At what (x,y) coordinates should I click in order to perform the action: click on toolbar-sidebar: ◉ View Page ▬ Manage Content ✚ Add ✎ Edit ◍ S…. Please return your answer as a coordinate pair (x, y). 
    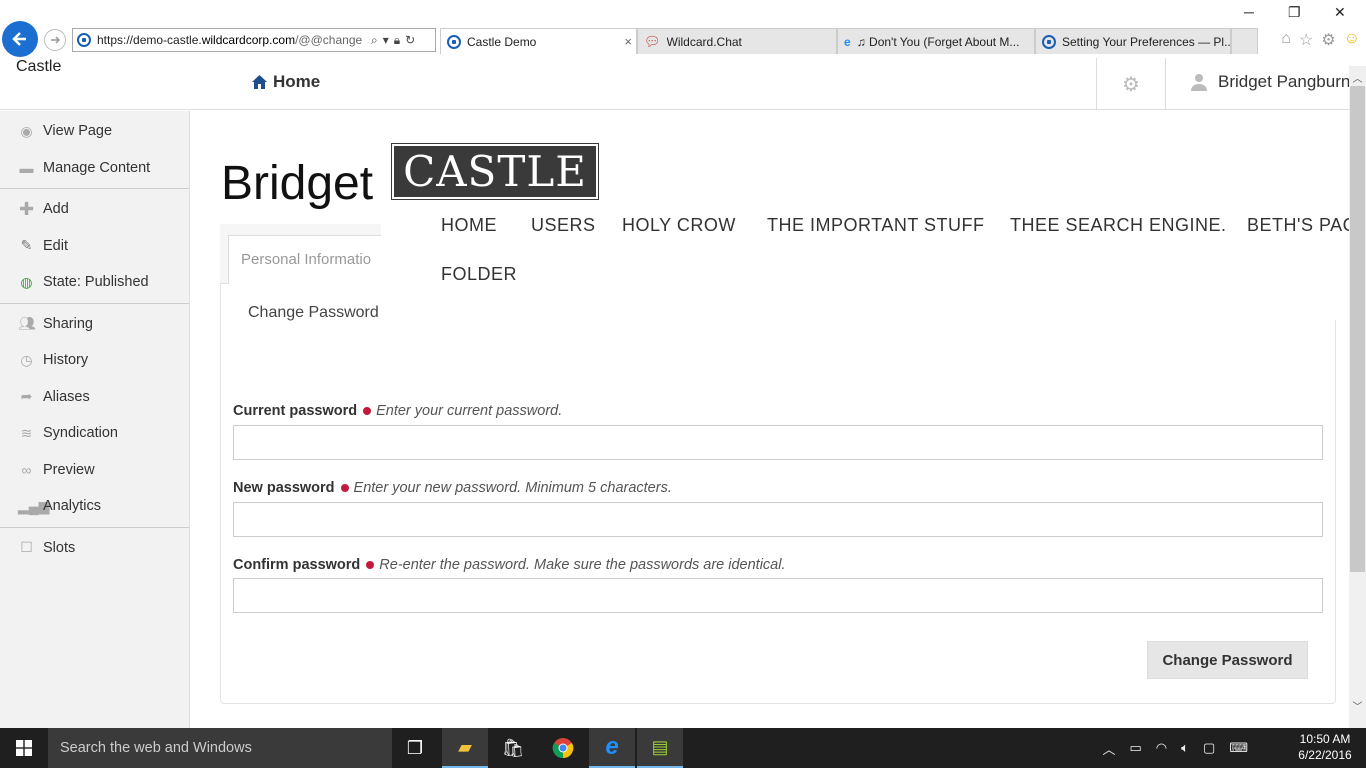
    Looking at the image, I should click on (95, 419).